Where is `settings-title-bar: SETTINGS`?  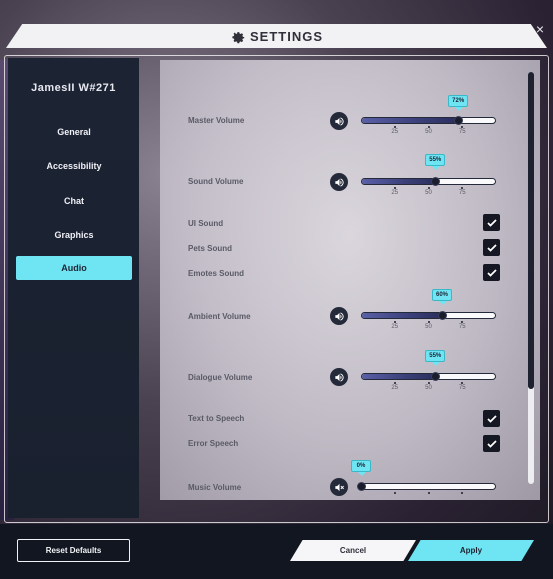 settings-title-bar: SETTINGS is located at coordinates (276, 36).